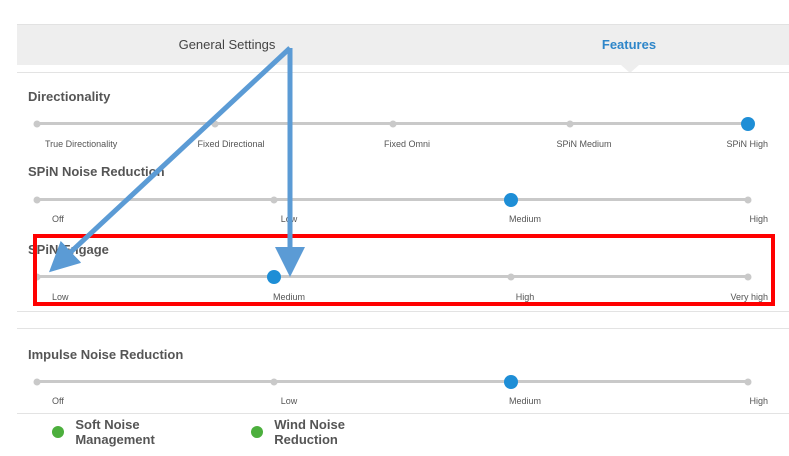 This screenshot has width=789, height=456. I want to click on directionality-tick-label: Fixed Directional, so click(231, 144).